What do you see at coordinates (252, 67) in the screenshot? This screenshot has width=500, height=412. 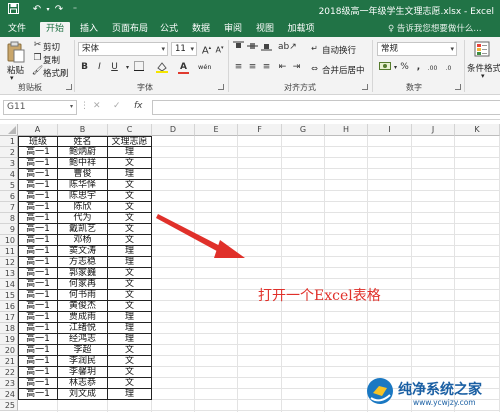 I see `align-center-icon: ≡` at bounding box center [252, 67].